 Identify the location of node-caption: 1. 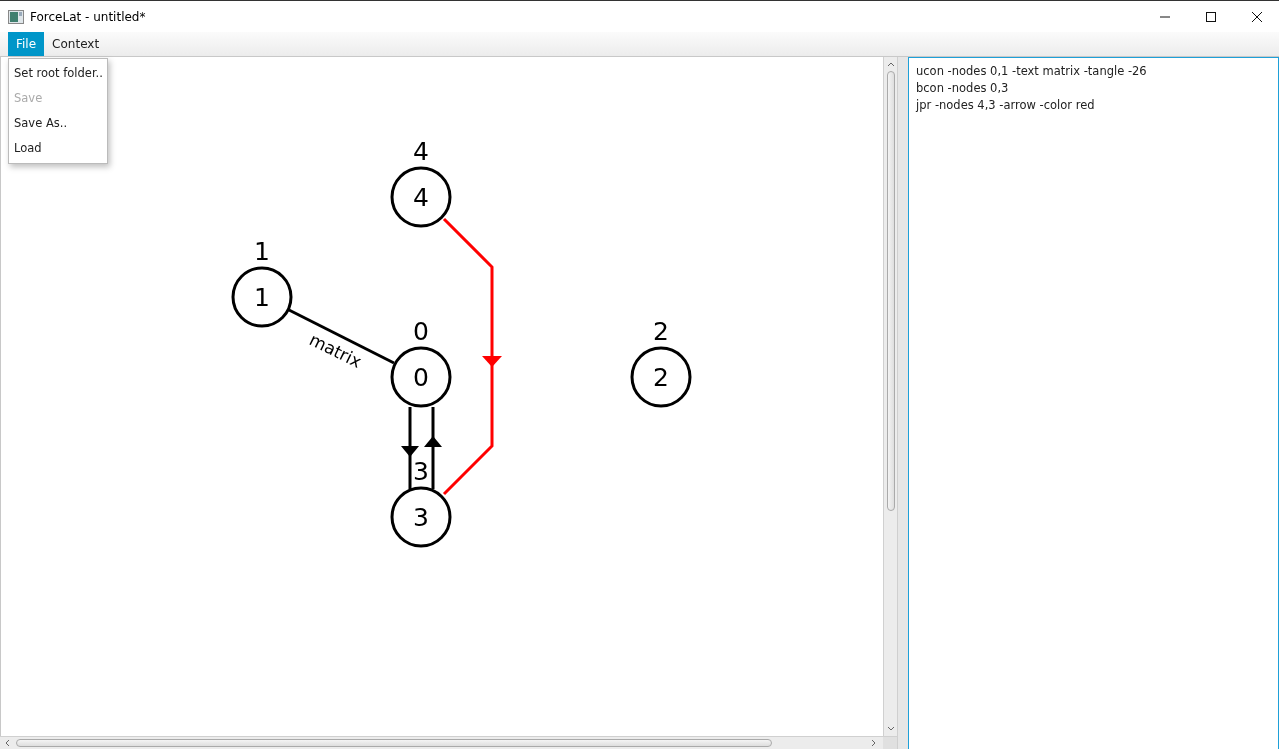
(262, 251).